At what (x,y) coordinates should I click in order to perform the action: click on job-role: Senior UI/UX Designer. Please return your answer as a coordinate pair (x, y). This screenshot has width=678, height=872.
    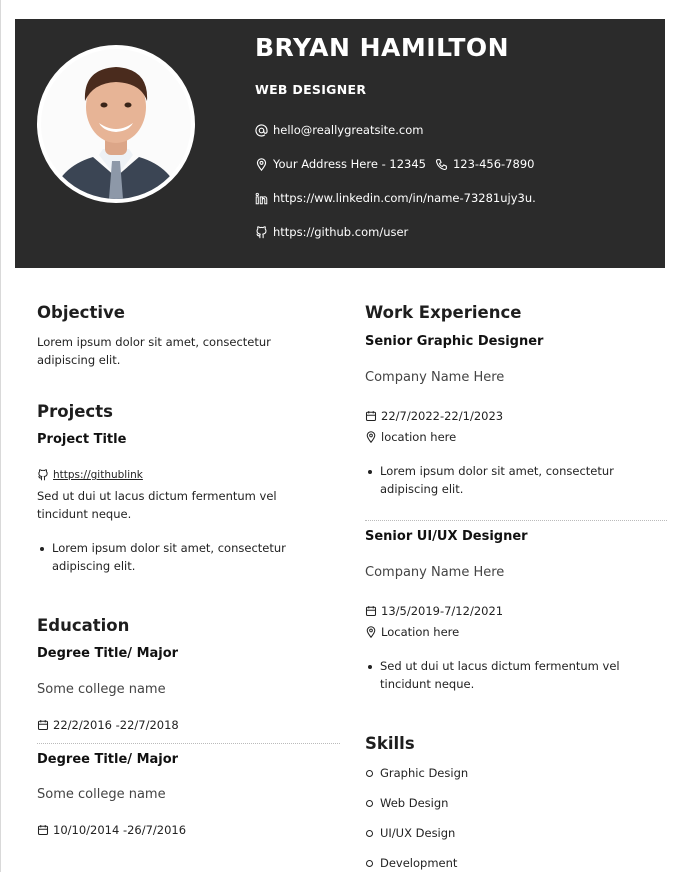
    Looking at the image, I should click on (446, 536).